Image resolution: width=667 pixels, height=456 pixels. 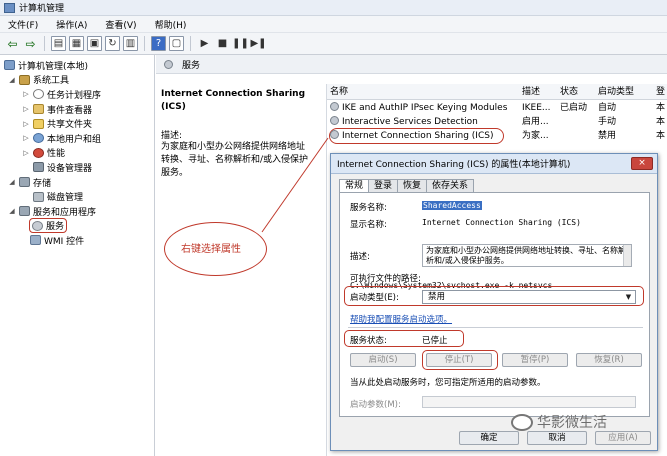 What do you see at coordinates (535, 360) in the screenshot?
I see `pause-button: 暂停(P)` at bounding box center [535, 360].